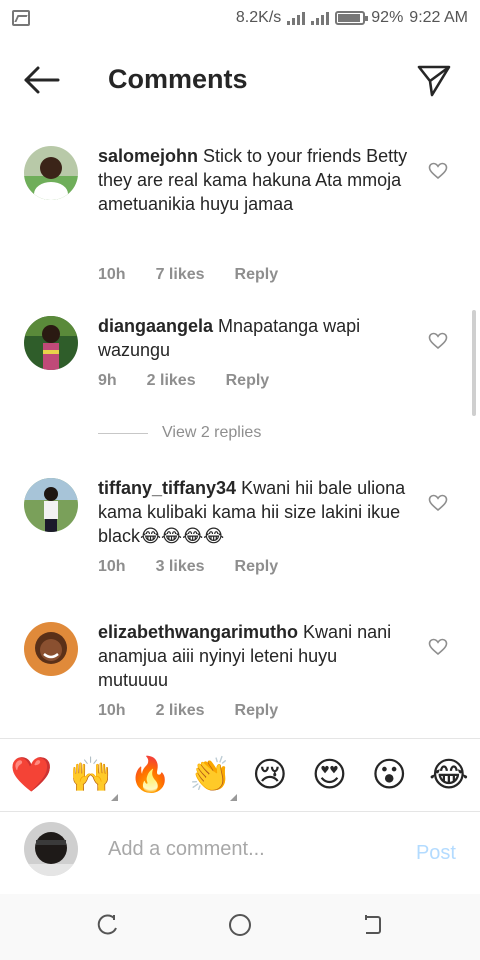  I want to click on quick-emoji-bar: ❤️ 🙌 🔥 👏 😢 😍 😮 😂, so click(240, 775).